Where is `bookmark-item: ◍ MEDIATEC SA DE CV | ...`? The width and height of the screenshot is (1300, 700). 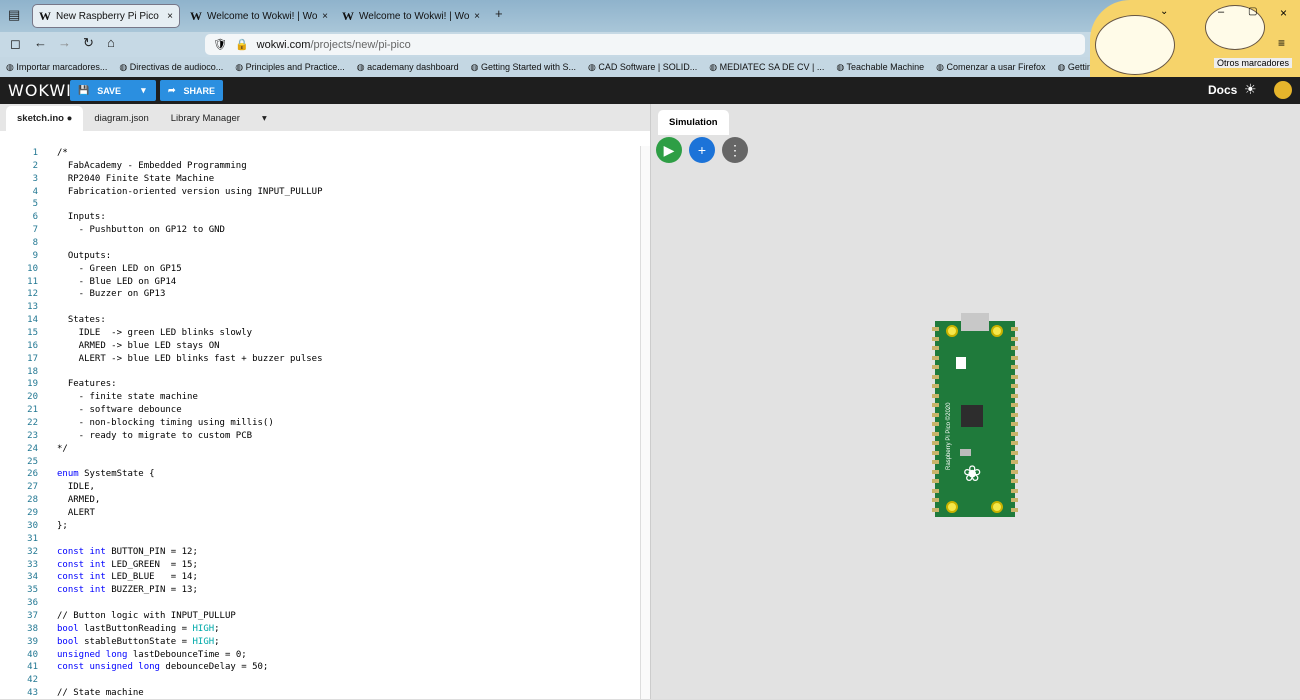
bookmark-item: ◍ MEDIATEC SA DE CV | ... is located at coordinates (766, 67).